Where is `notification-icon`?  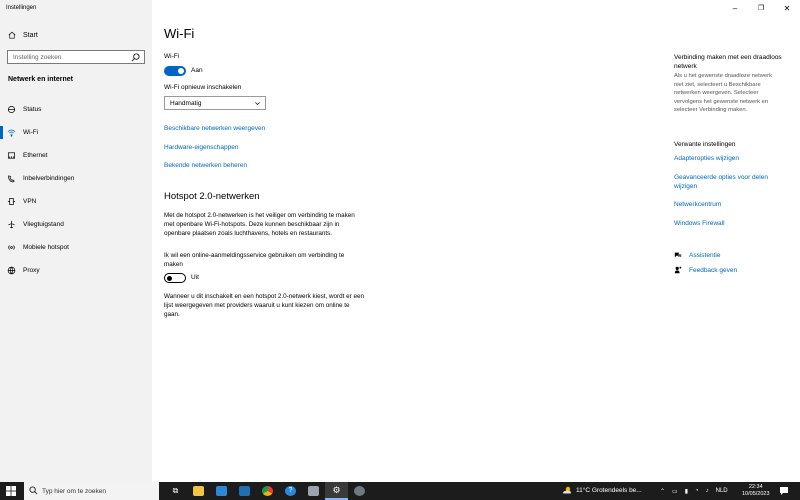
notification-icon is located at coordinates (784, 491).